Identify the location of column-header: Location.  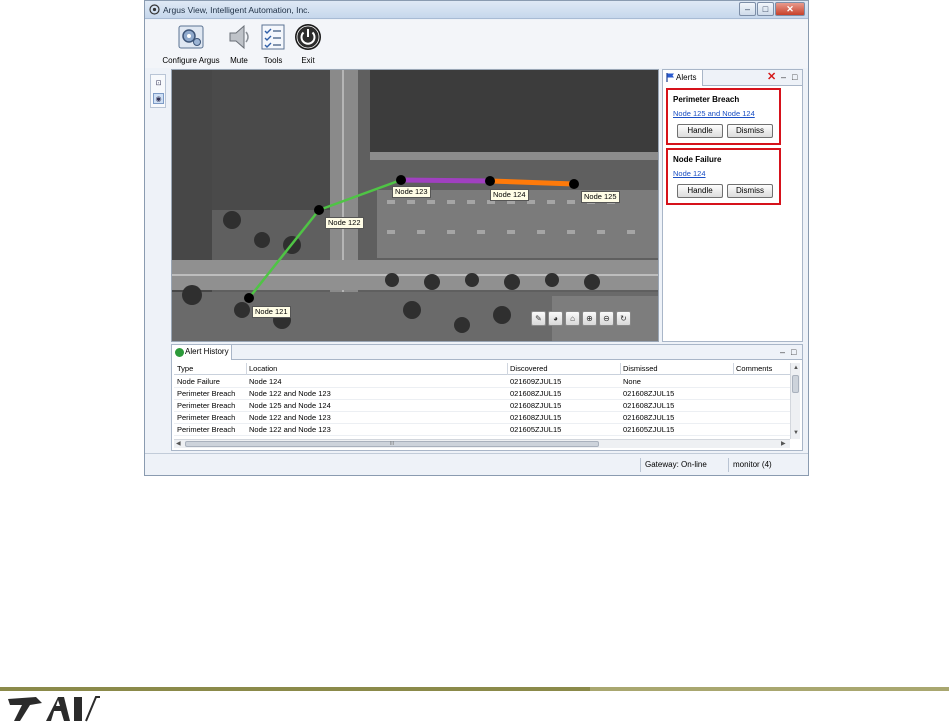
(263, 369).